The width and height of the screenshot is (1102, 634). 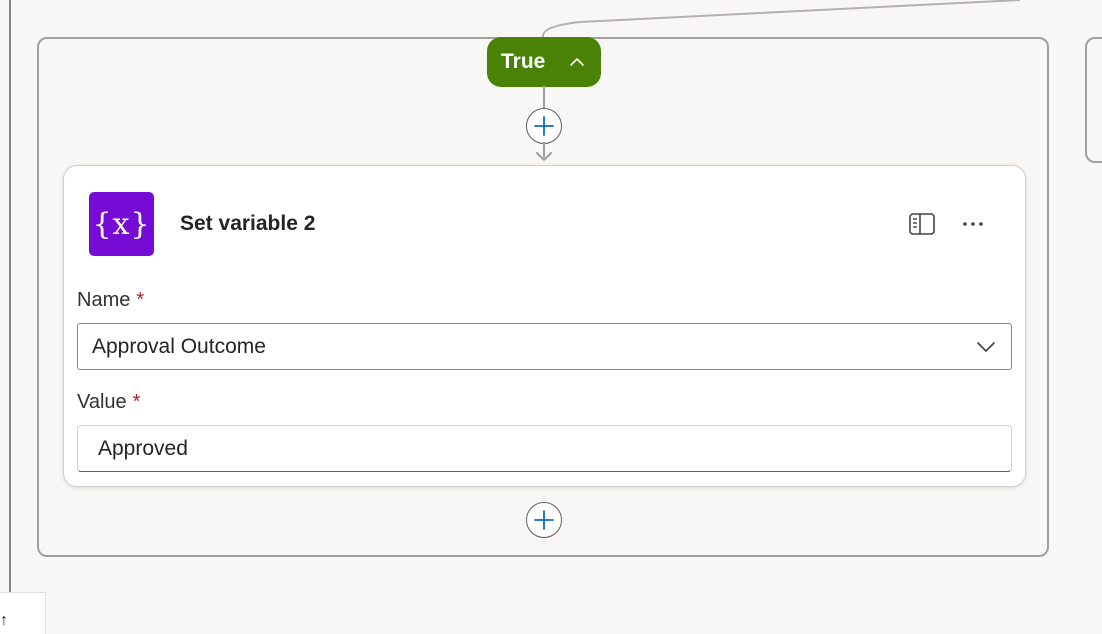 I want to click on value-input: Approved, so click(x=544, y=448).